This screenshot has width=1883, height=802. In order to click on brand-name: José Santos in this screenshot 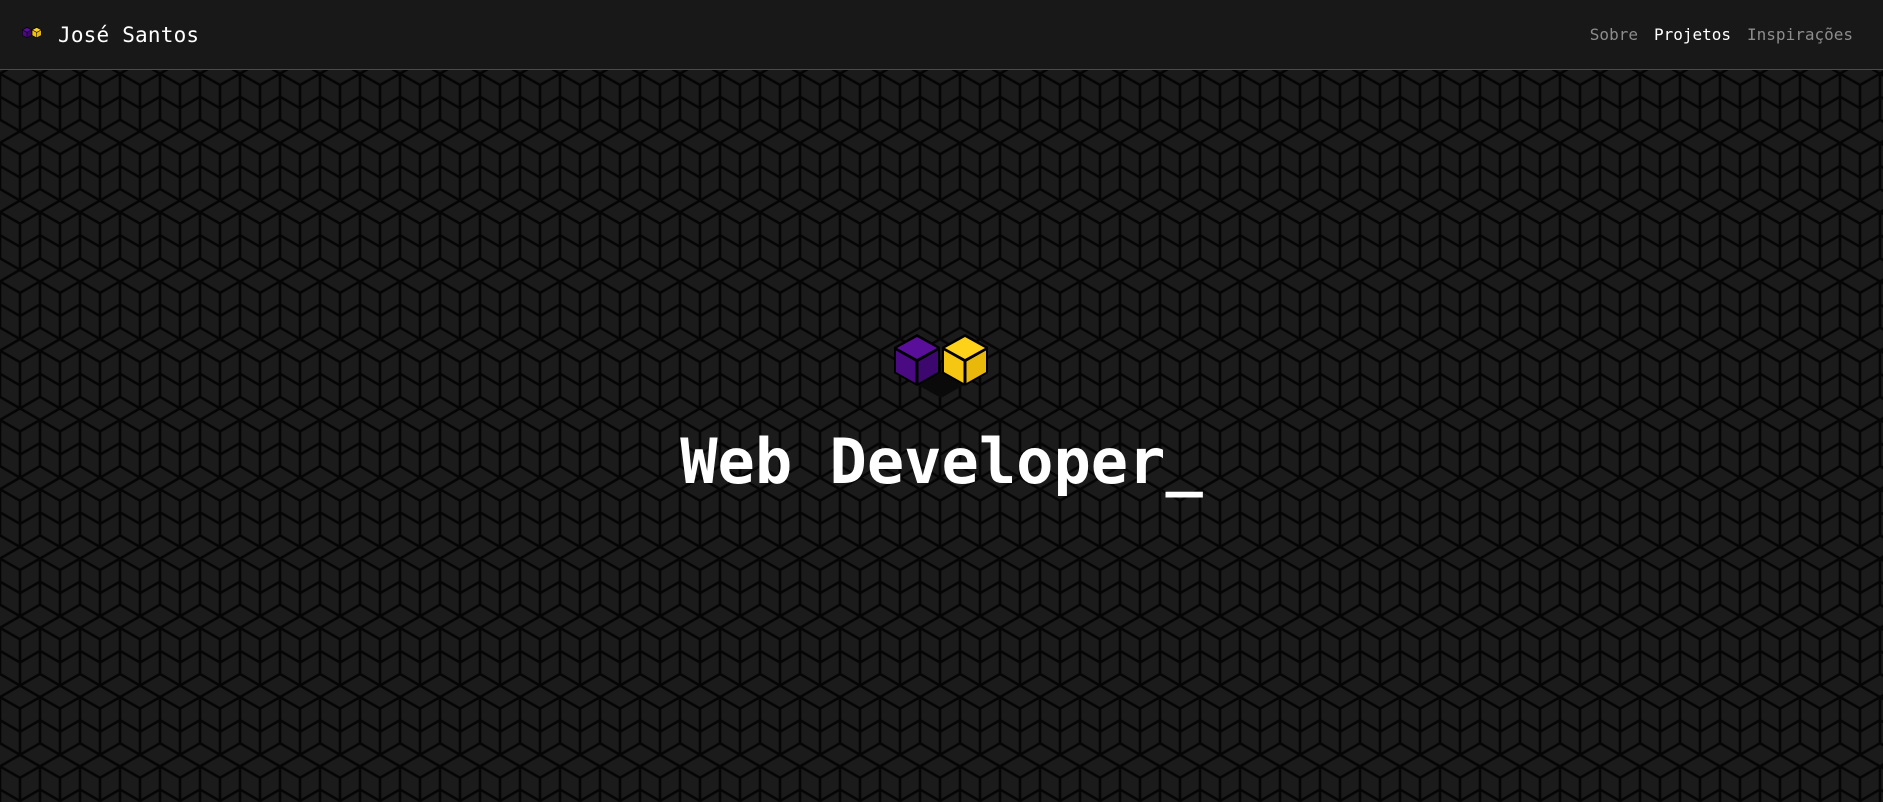, I will do `click(129, 34)`.